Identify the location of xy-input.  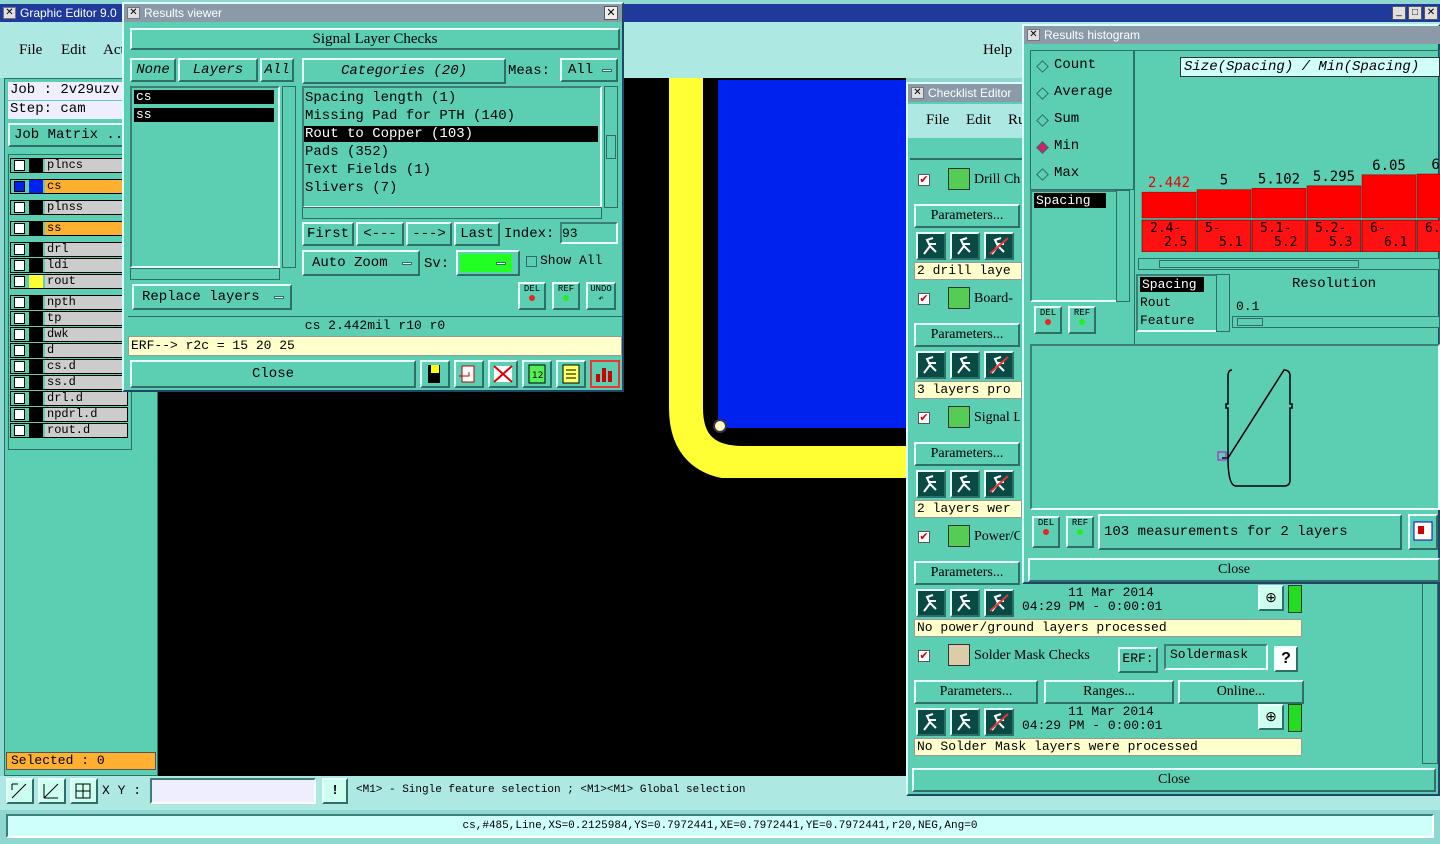
(233, 791).